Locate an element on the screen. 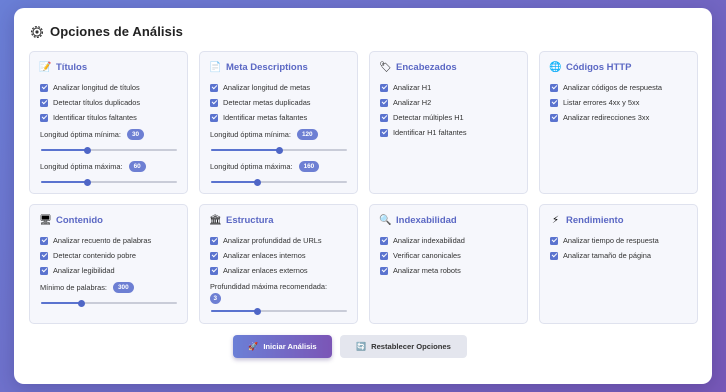 Image resolution: width=726 pixels, height=392 pixels. card-header: 🌐 Códigos HTTP is located at coordinates (590, 67).